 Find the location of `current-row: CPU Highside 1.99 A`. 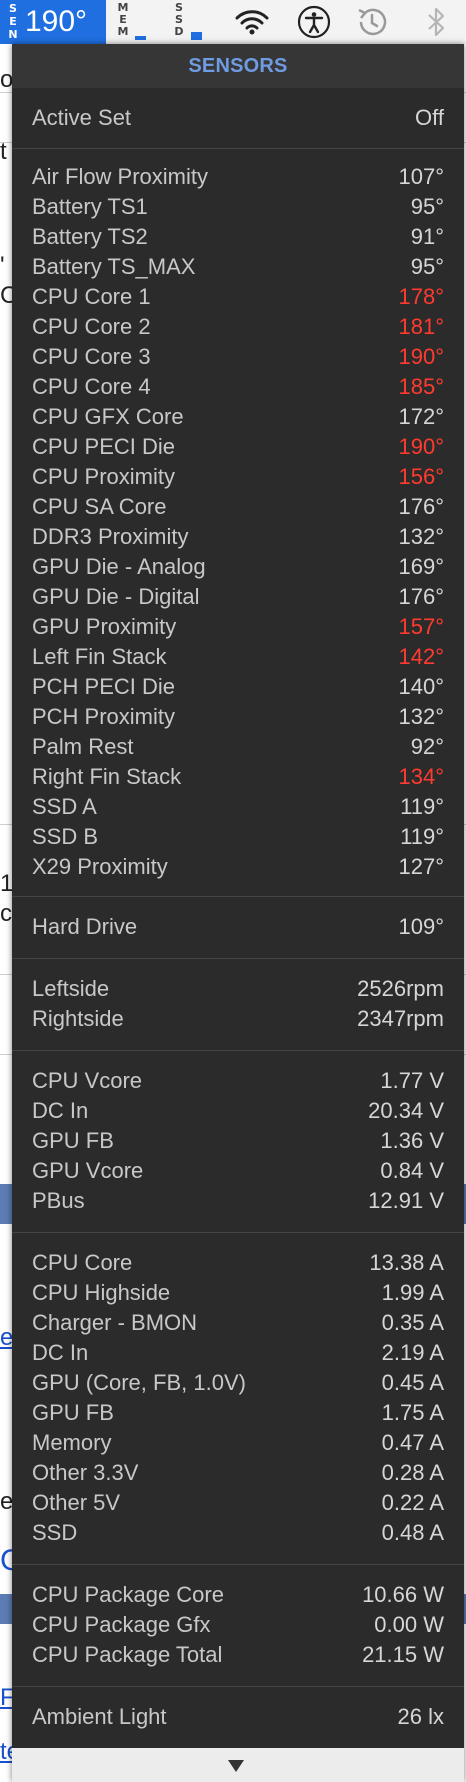

current-row: CPU Highside 1.99 A is located at coordinates (238, 1293).